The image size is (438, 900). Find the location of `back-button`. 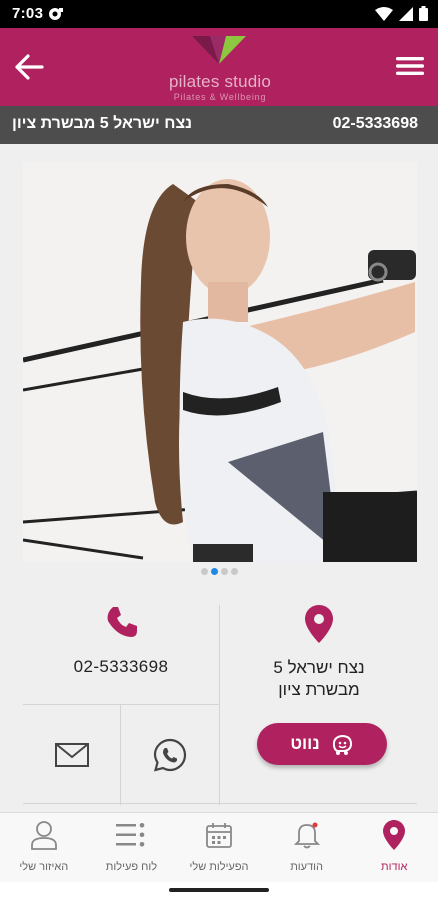

back-button is located at coordinates (29, 67).